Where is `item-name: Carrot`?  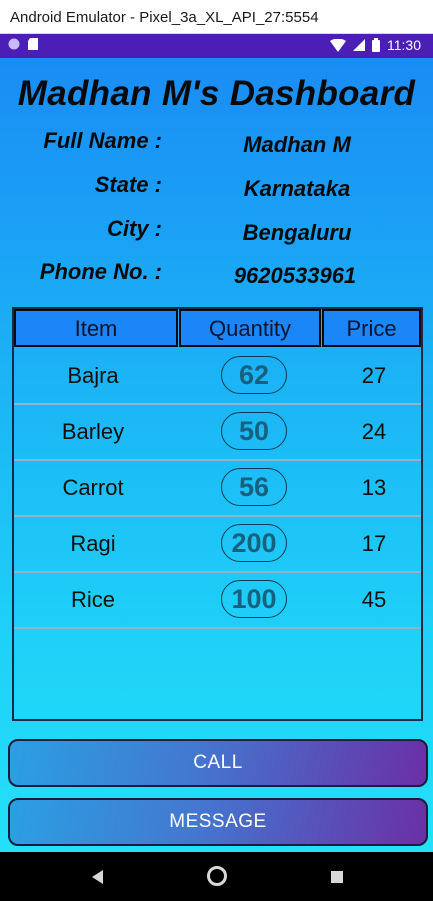 item-name: Carrot is located at coordinates (93, 487).